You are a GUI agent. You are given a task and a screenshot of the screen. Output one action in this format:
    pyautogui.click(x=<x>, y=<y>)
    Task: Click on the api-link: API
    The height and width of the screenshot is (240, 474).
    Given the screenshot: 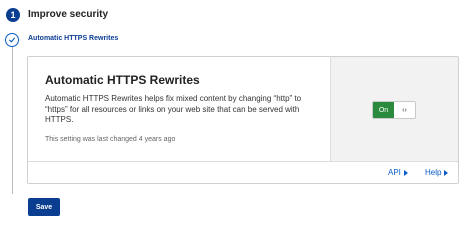 What is the action you would take?
    pyautogui.click(x=398, y=173)
    